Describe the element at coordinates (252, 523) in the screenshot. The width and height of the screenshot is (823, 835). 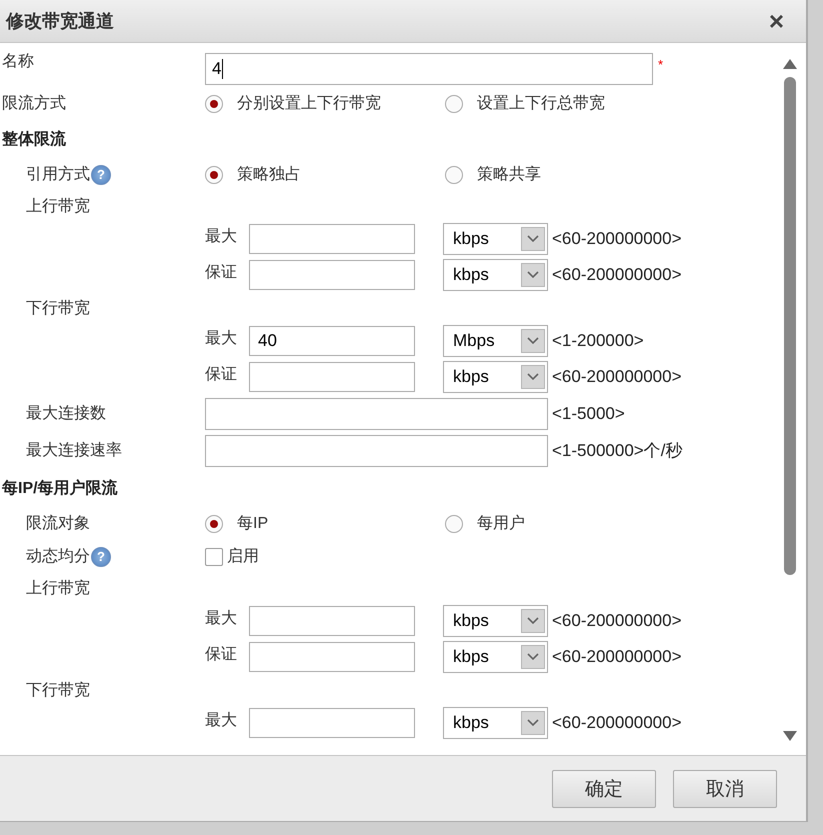
I see `radio-label: 每IP` at that location.